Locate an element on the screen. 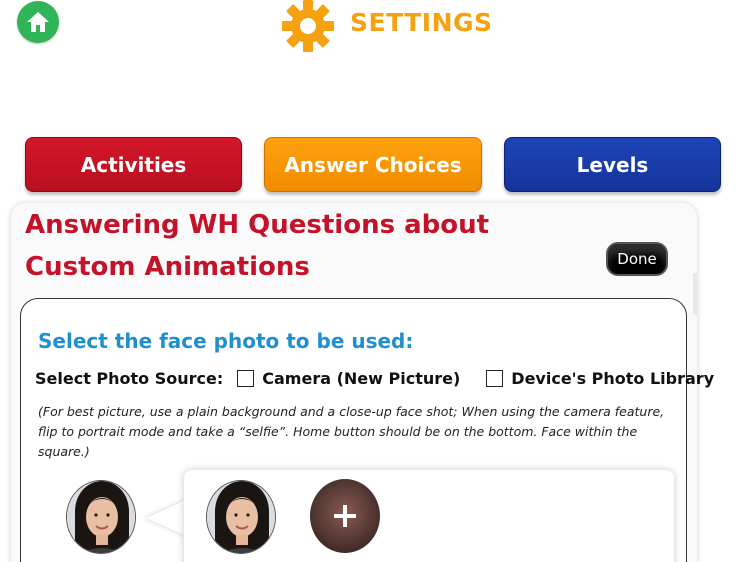  panel-title-line1: Answering WH Questions about is located at coordinates (257, 225).